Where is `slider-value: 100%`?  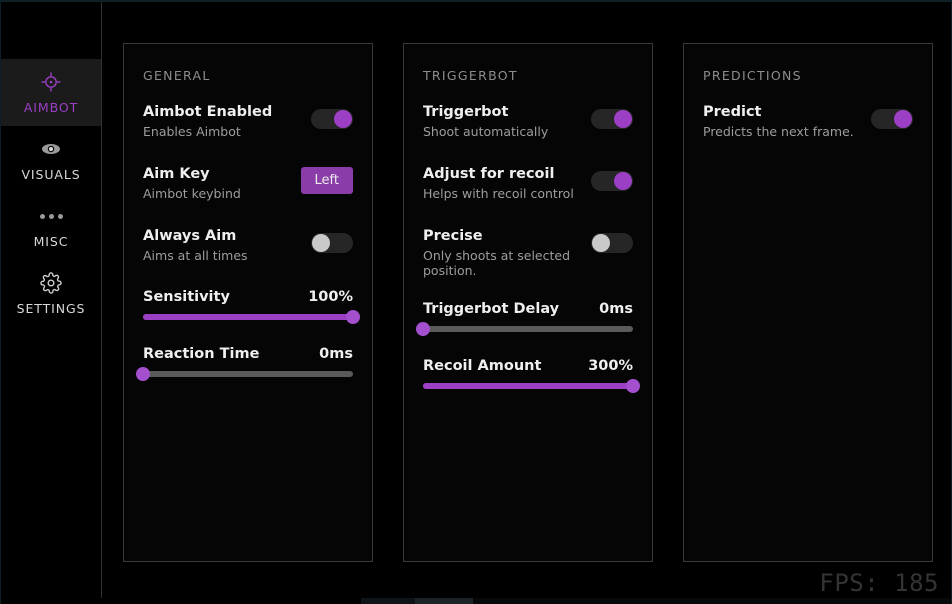
slider-value: 100% is located at coordinates (330, 297).